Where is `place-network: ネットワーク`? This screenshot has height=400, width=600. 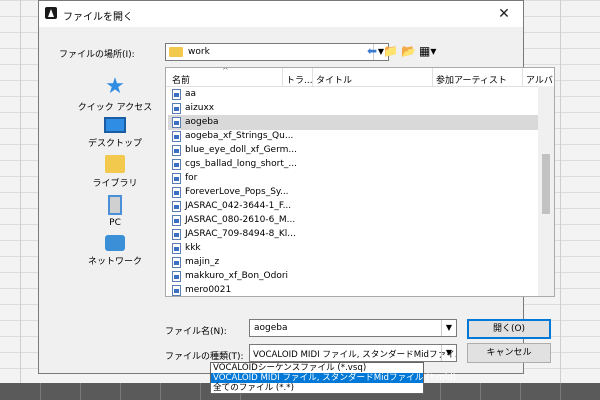 place-network: ネットワーク is located at coordinates (115, 251).